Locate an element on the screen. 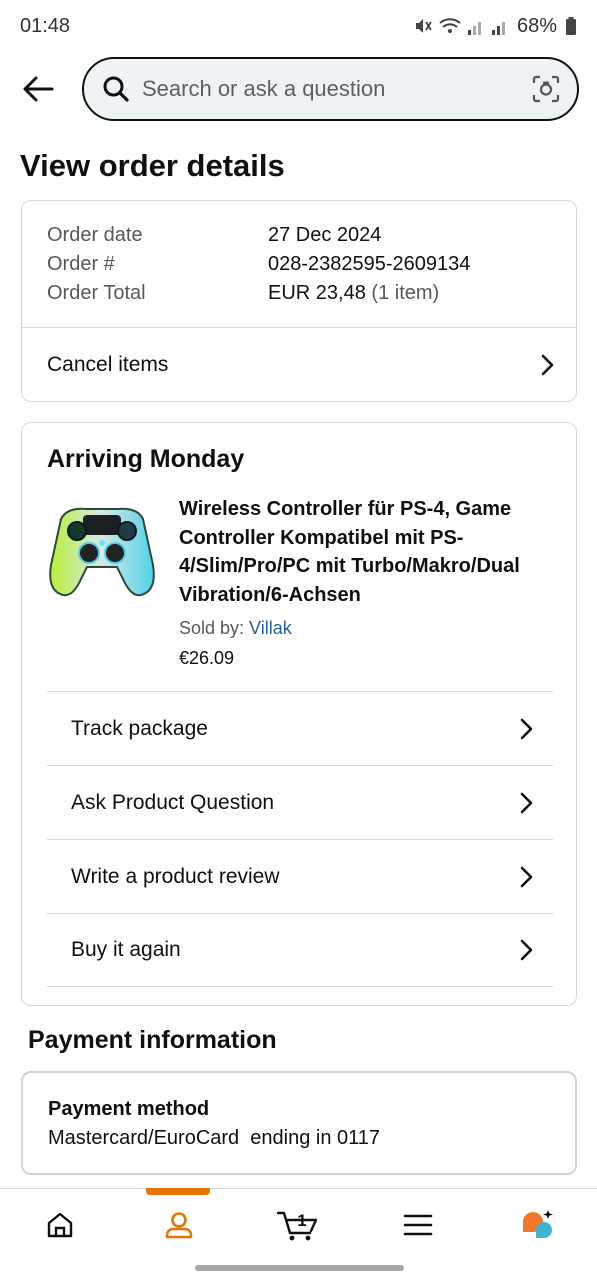  account-icon is located at coordinates (179, 1224).